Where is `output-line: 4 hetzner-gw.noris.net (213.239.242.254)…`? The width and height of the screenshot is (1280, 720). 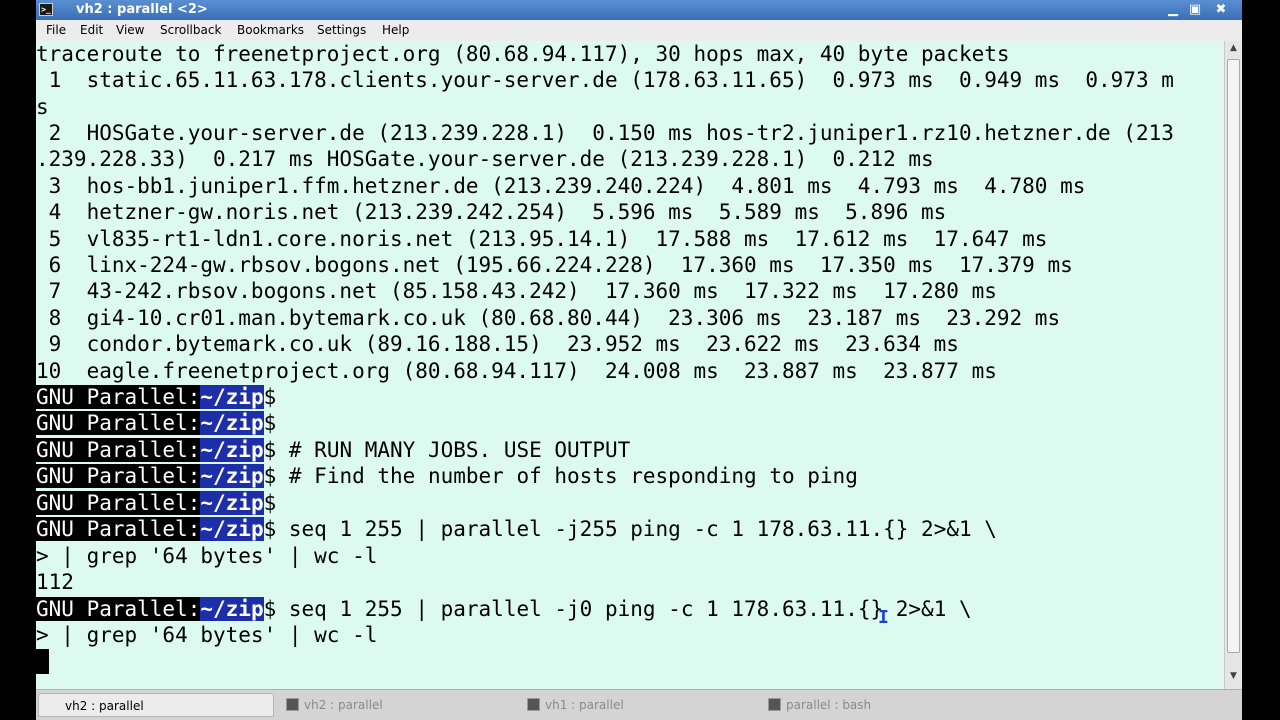 output-line: 4 hetzner-gw.noris.net (213.239.242.254)… is located at coordinates (491, 212).